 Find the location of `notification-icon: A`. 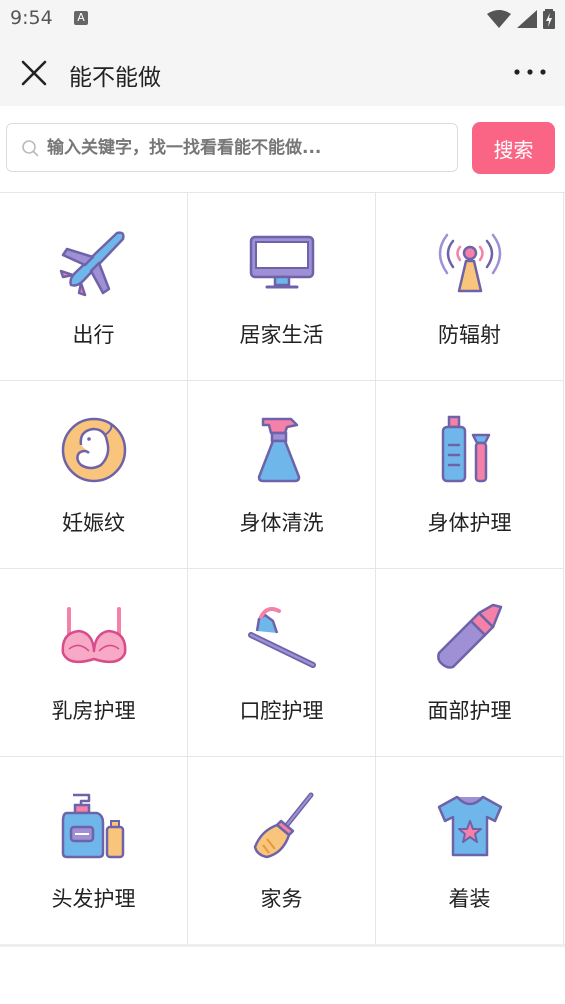

notification-icon: A is located at coordinates (81, 18).